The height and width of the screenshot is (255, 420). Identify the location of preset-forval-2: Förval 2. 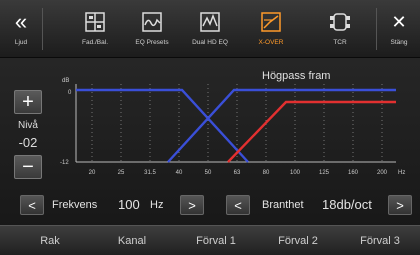
(298, 240).